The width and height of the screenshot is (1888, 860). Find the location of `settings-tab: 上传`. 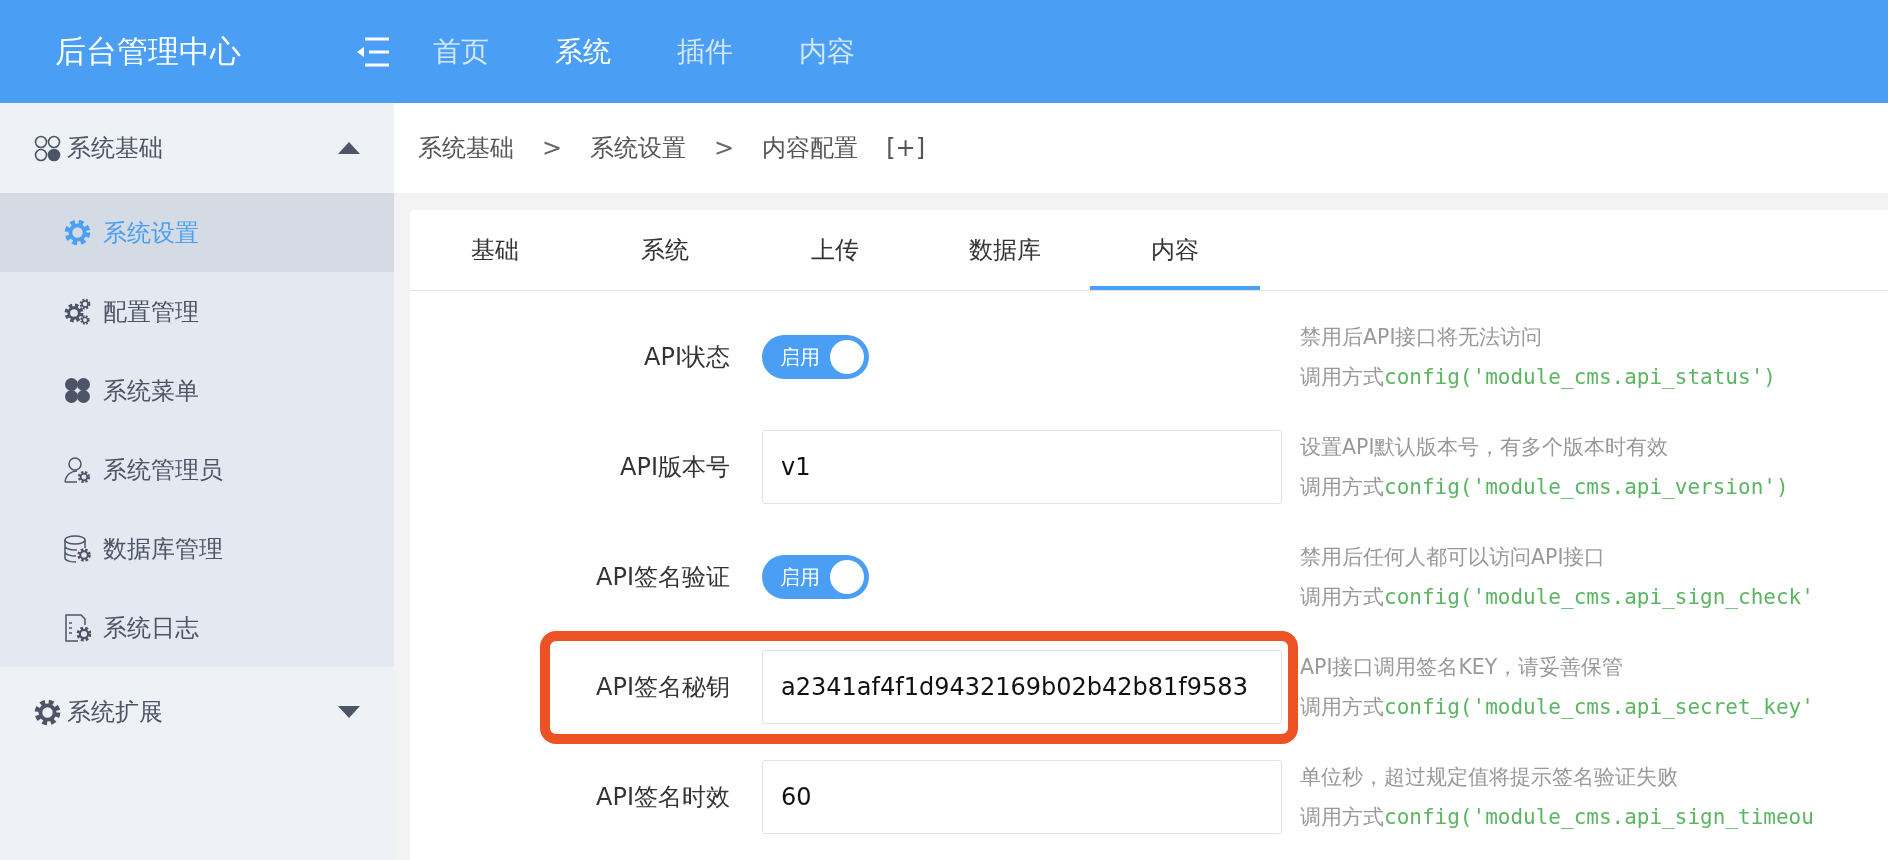

settings-tab: 上传 is located at coordinates (835, 250).